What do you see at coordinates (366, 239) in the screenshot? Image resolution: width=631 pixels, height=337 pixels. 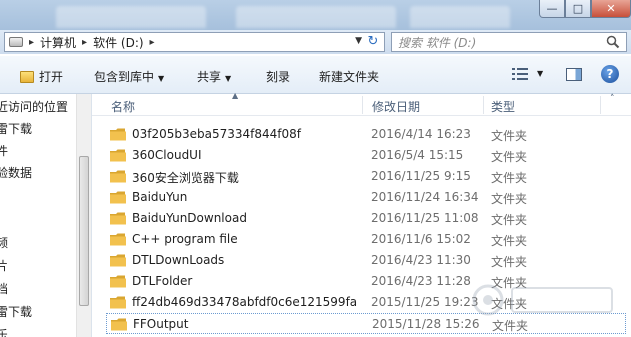 I see `file-row: C++ program file 2016/11/6 15:02 文件夹` at bounding box center [366, 239].